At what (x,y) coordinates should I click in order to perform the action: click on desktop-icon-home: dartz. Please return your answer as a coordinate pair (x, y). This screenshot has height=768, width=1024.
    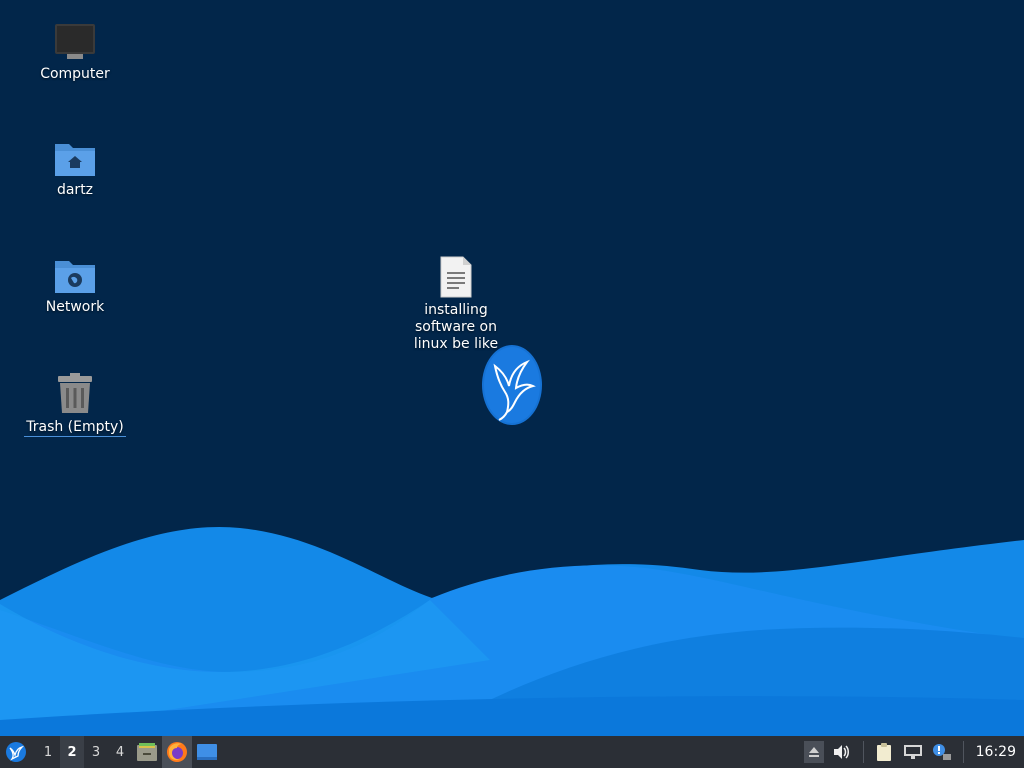
    Looking at the image, I should click on (75, 169).